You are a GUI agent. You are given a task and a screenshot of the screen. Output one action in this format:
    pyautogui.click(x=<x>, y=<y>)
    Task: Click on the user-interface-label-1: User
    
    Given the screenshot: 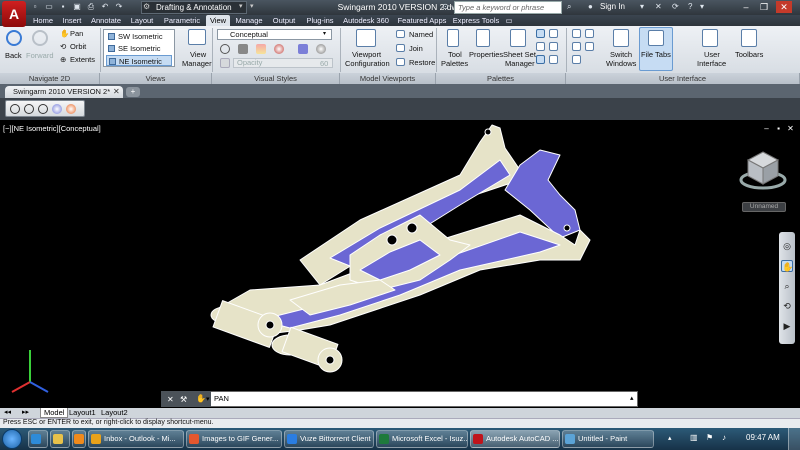 What is the action you would take?
    pyautogui.click(x=712, y=54)
    